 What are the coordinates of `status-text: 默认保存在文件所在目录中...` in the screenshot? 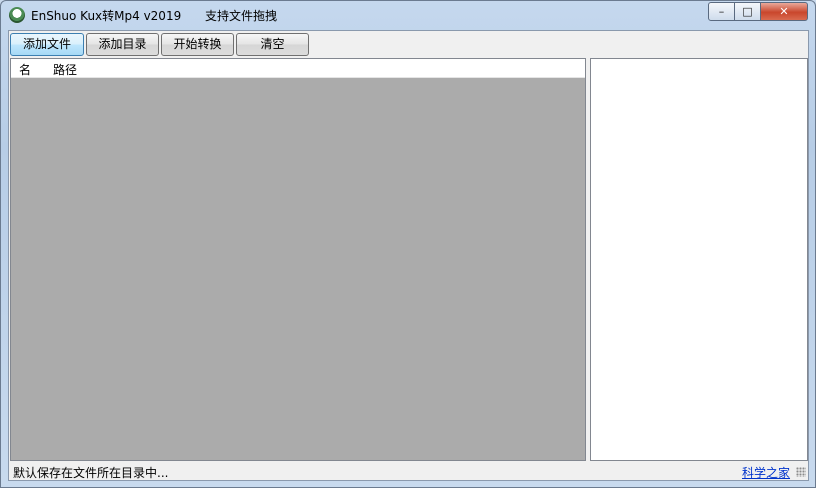 It's located at (91, 473).